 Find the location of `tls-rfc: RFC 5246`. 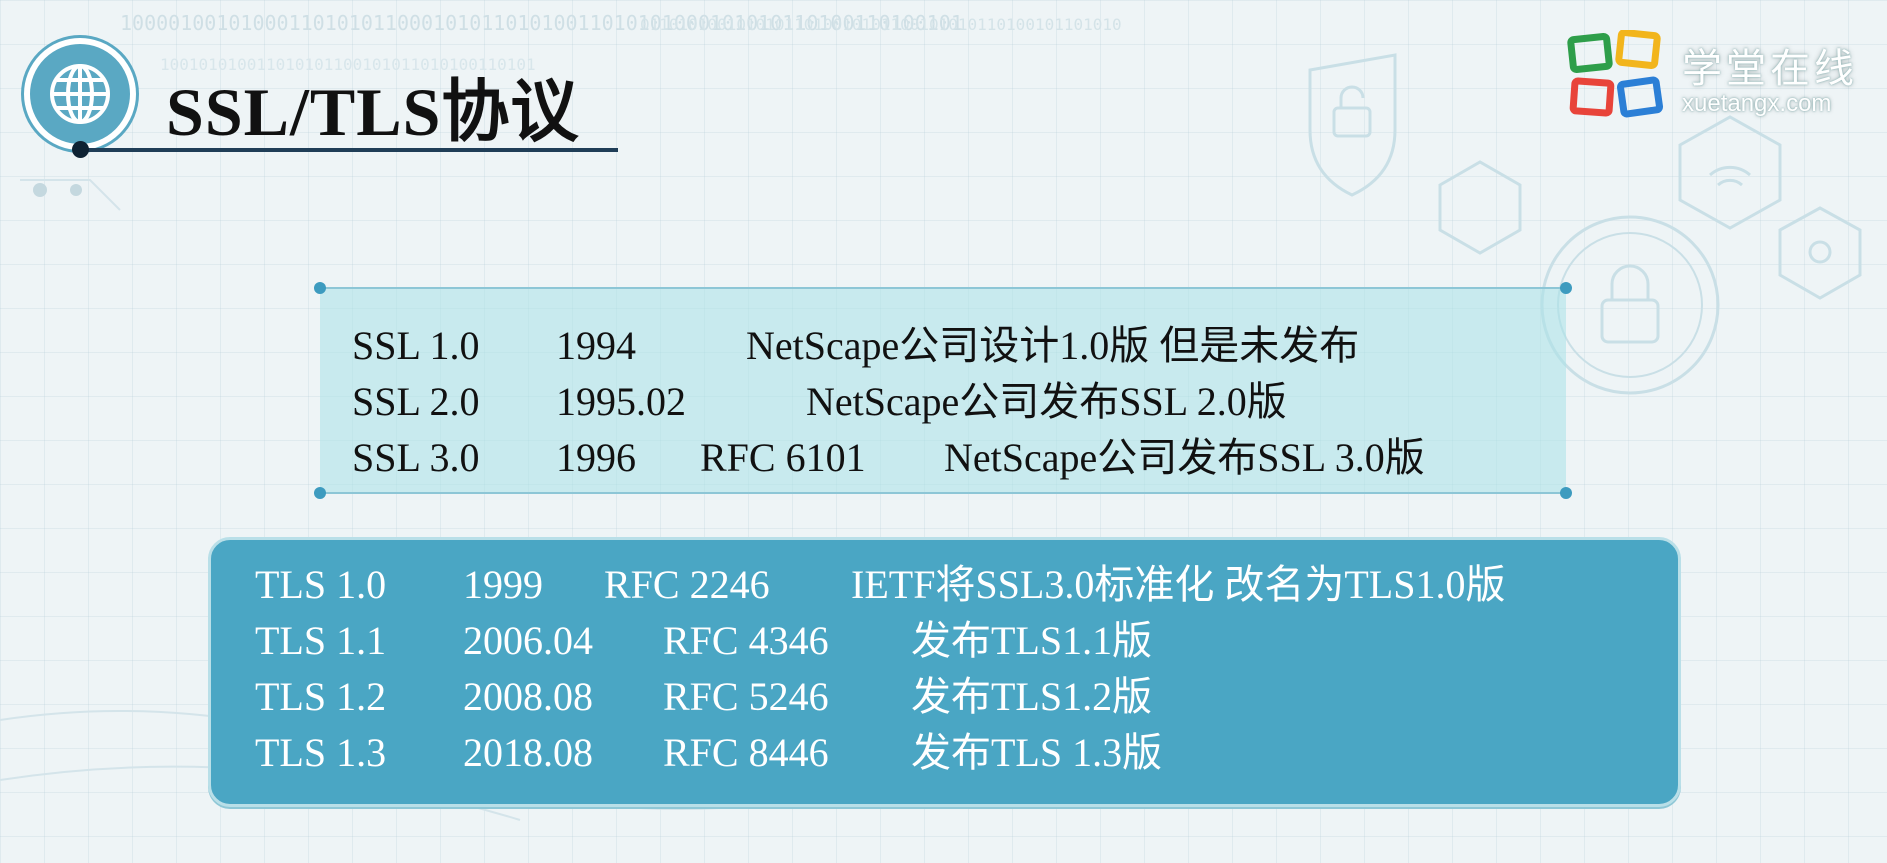

tls-rfc: RFC 5246 is located at coordinates (746, 696).